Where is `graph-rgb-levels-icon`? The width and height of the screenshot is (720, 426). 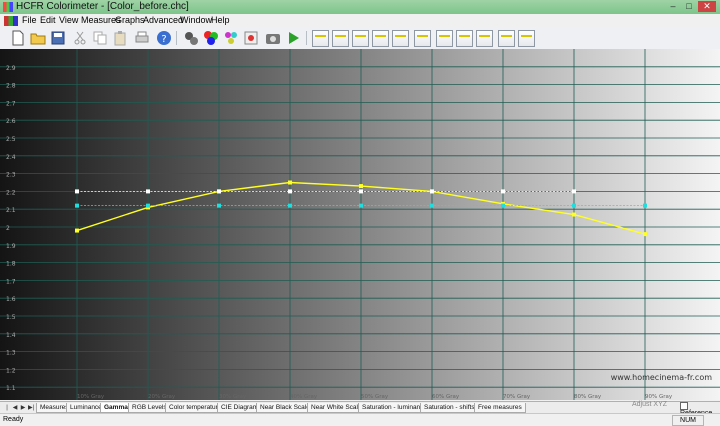 graph-rgb-levels-icon is located at coordinates (380, 38).